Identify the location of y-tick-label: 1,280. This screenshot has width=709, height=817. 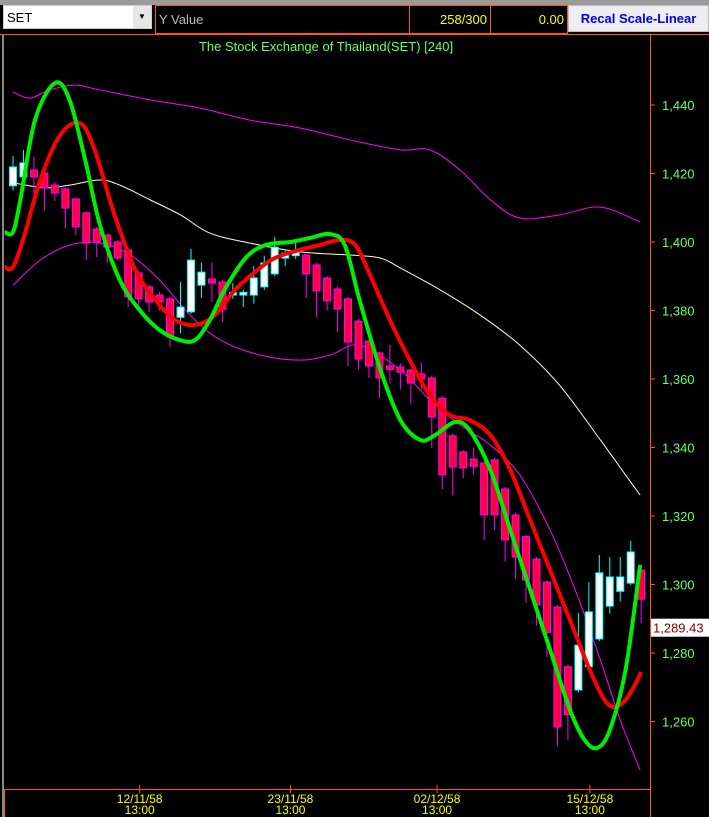
(678, 653).